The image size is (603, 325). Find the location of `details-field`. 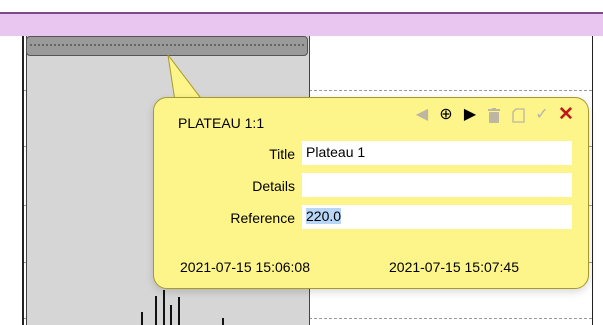

details-field is located at coordinates (437, 185).